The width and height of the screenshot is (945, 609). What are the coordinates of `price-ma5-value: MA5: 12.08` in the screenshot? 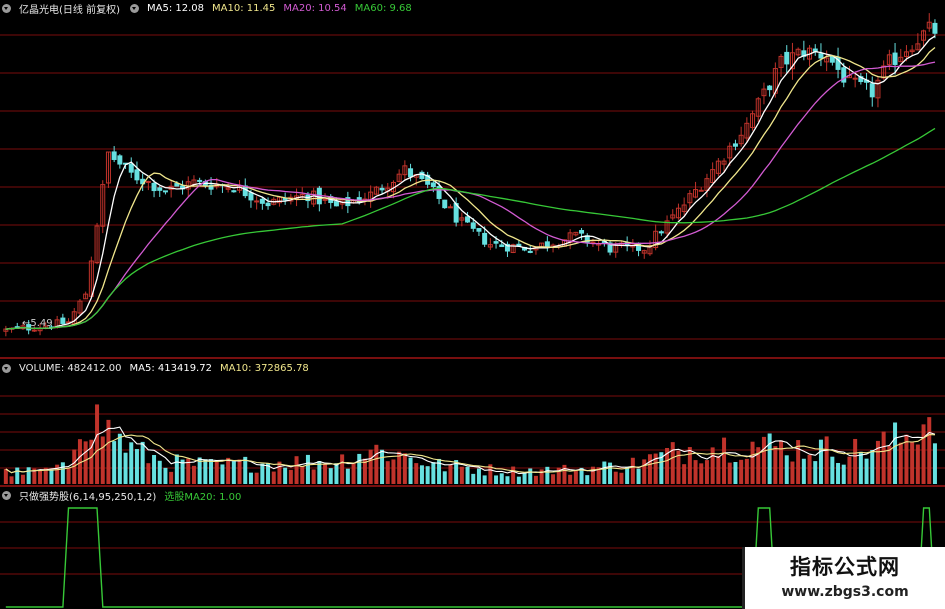 It's located at (175, 8).